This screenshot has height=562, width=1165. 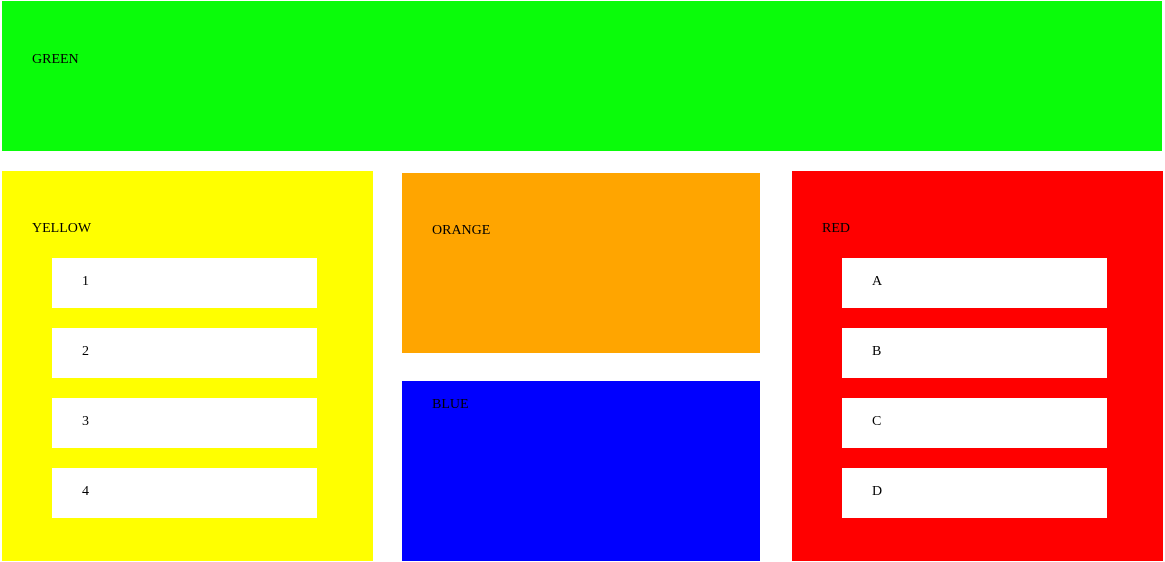 What do you see at coordinates (836, 228) in the screenshot?
I see `red-panel-label: RED` at bounding box center [836, 228].